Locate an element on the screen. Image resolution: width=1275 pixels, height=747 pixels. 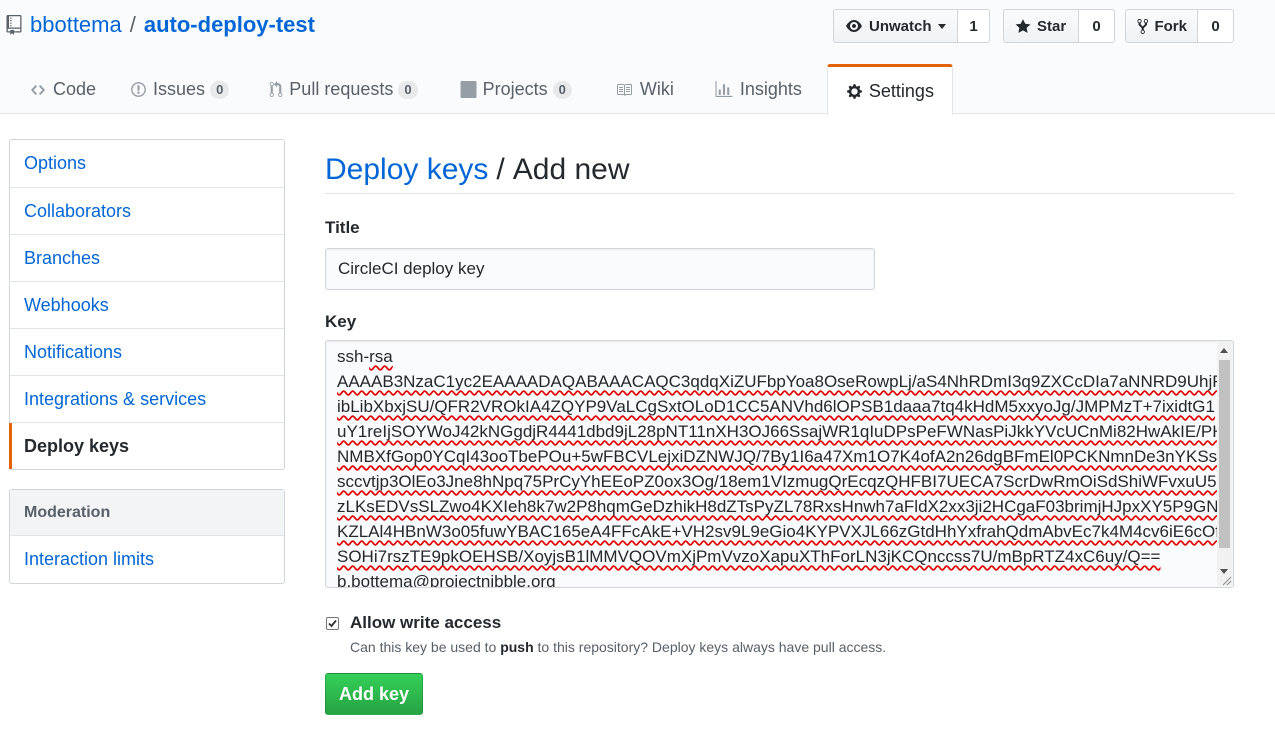
tab-wiki: Wiki is located at coordinates (642, 89).